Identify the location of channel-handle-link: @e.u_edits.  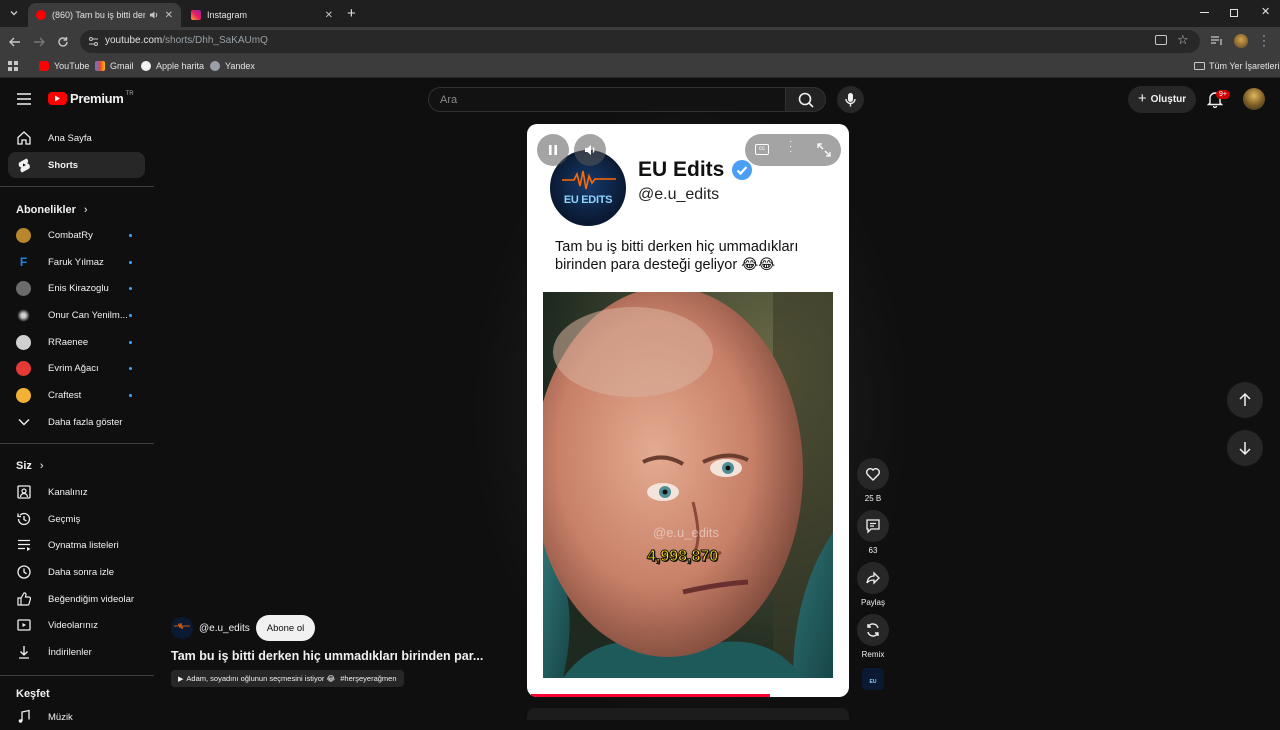
(224, 628).